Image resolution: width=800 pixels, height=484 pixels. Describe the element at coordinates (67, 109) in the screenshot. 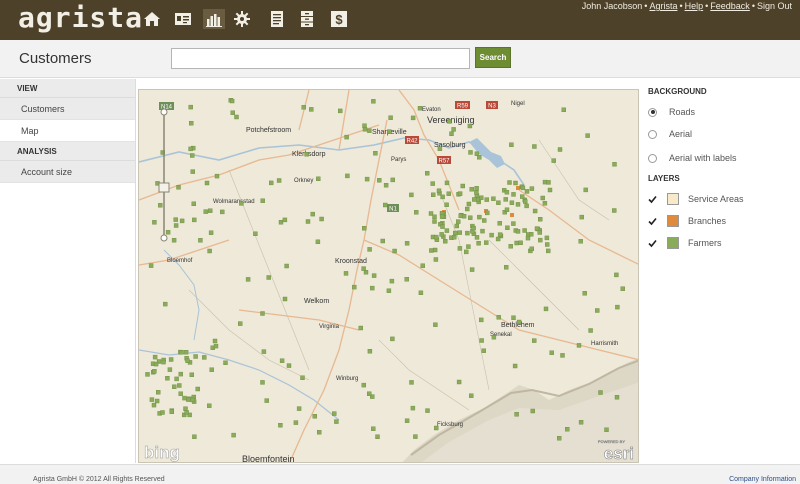

I see `sidebar-item-customers: Customers` at that location.